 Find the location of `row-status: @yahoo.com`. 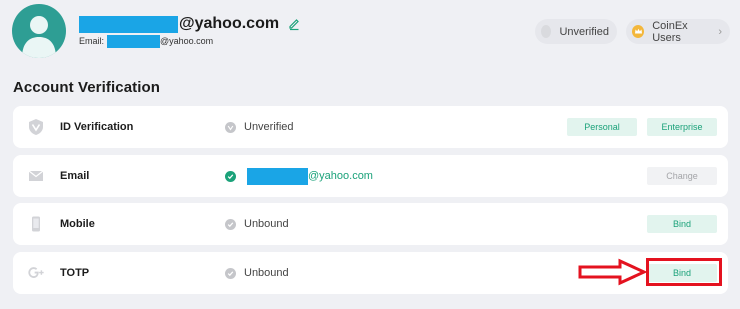

row-status: @yahoo.com is located at coordinates (299, 176).